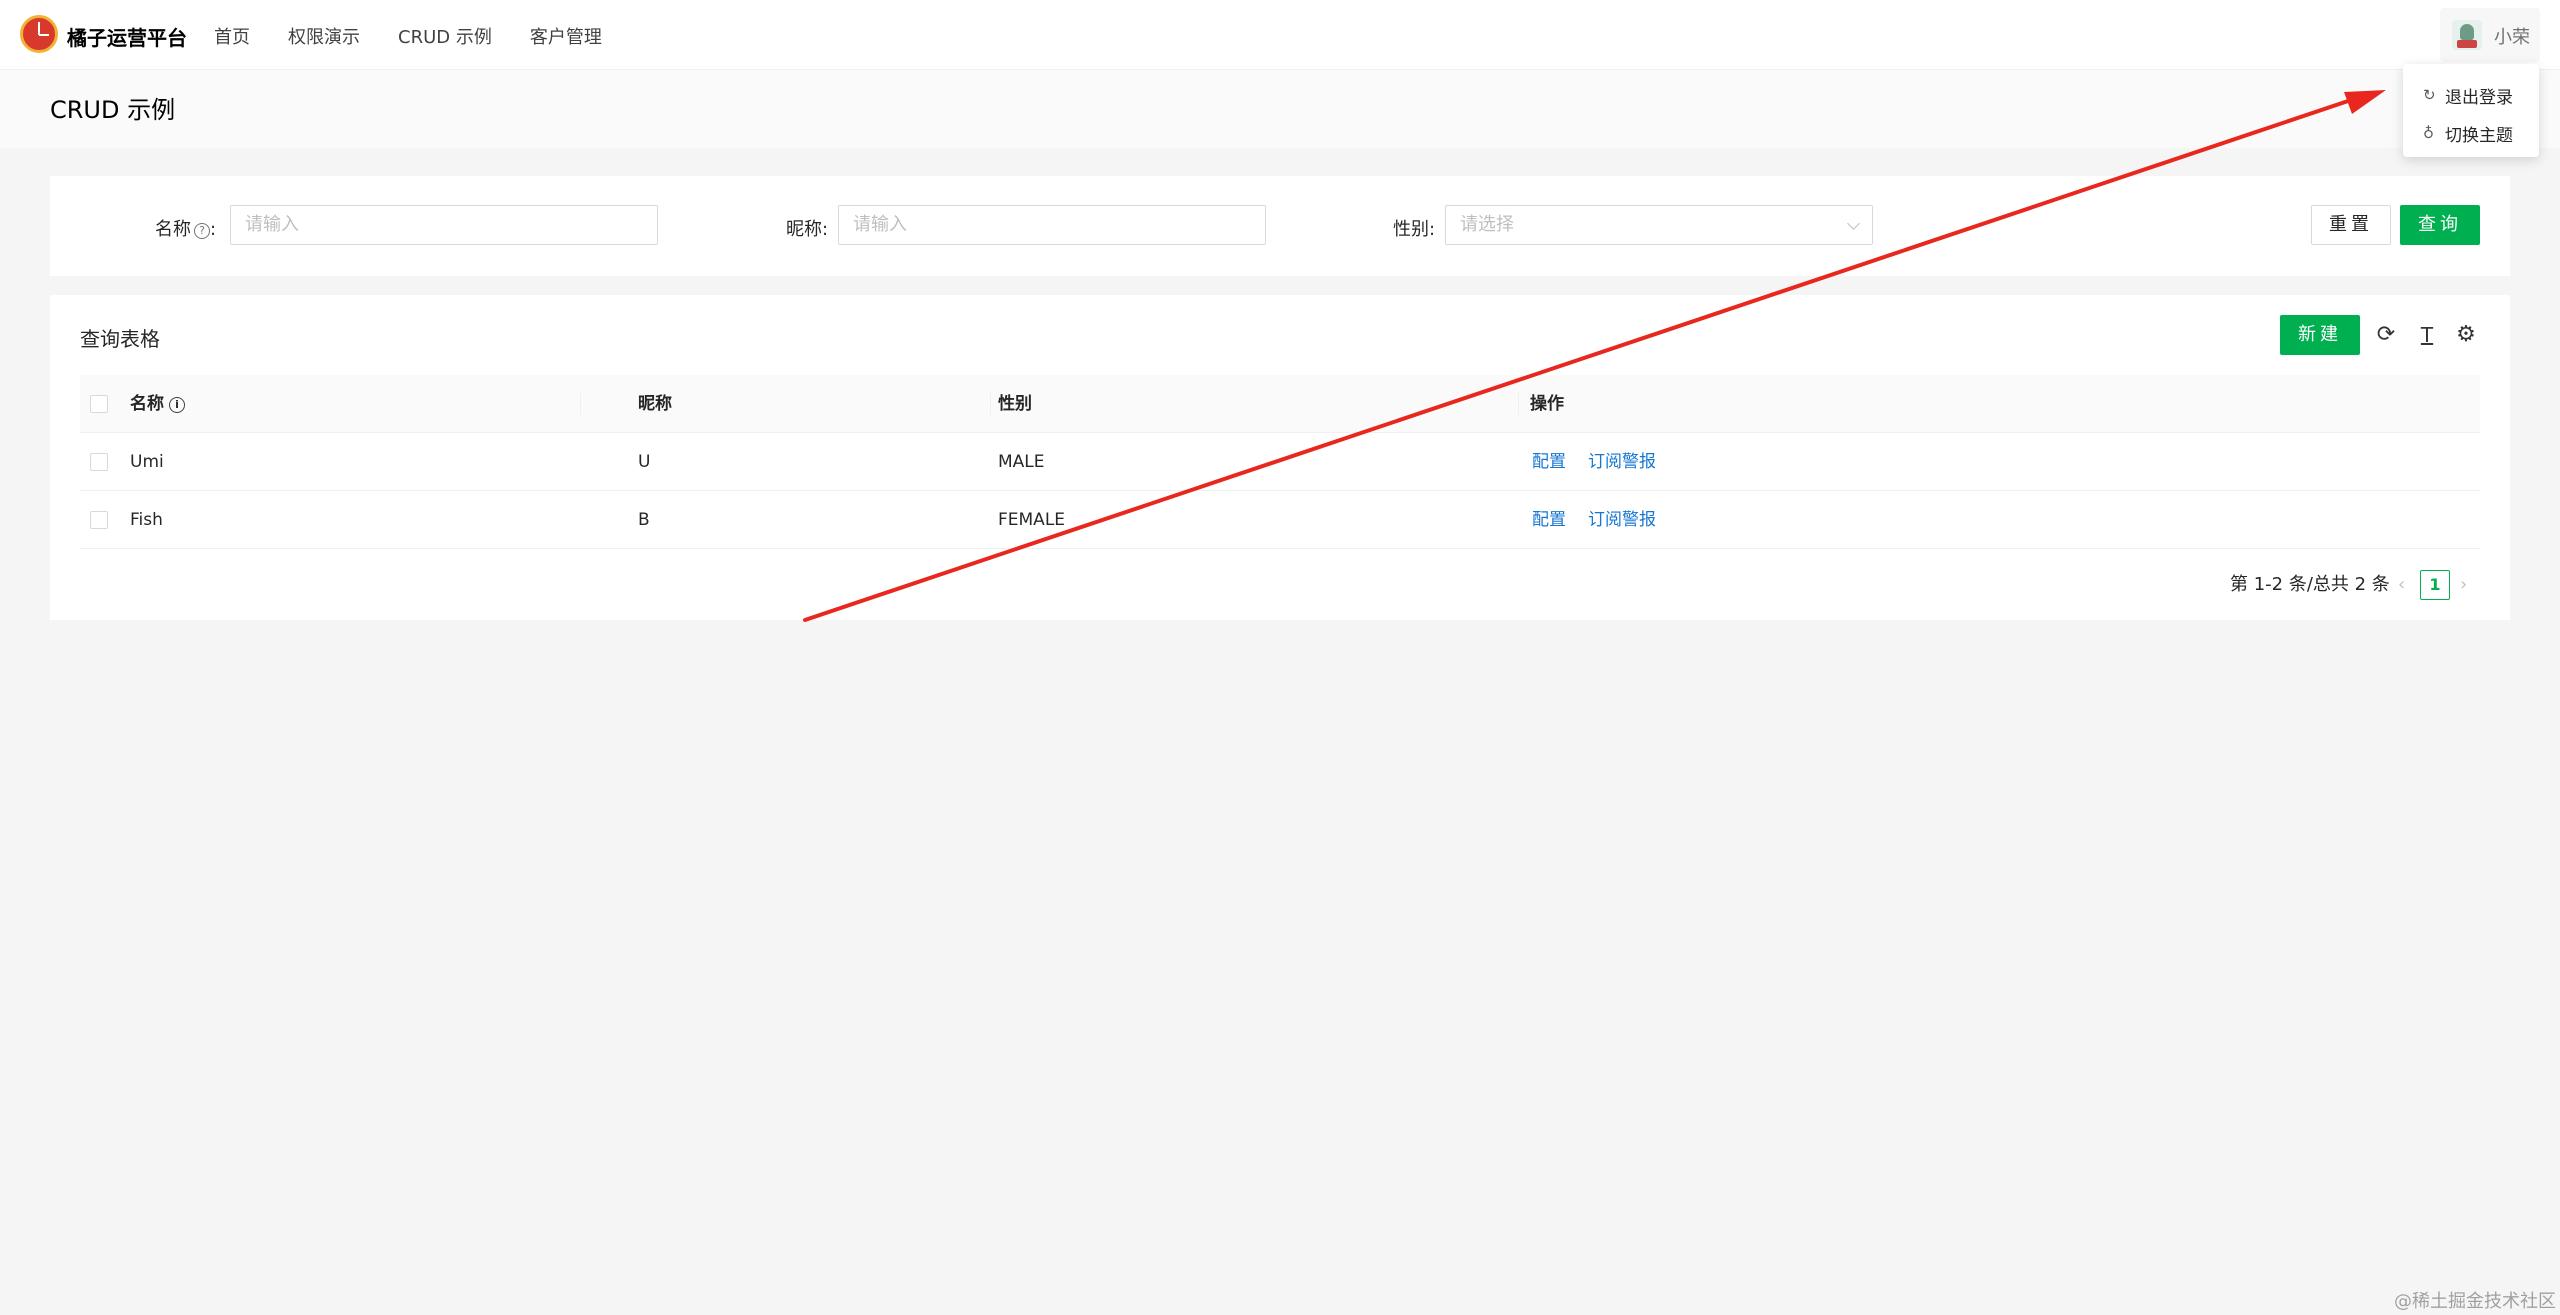  Describe the element at coordinates (2440, 225) in the screenshot. I see `query-button: 查询` at that location.